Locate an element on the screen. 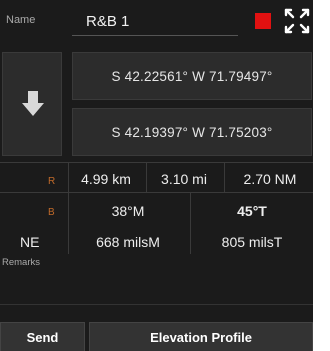 Image resolution: width=330 pixels, height=351 pixels. end-coordinate-text: S 42.19397° W 71.75203° is located at coordinates (192, 132).